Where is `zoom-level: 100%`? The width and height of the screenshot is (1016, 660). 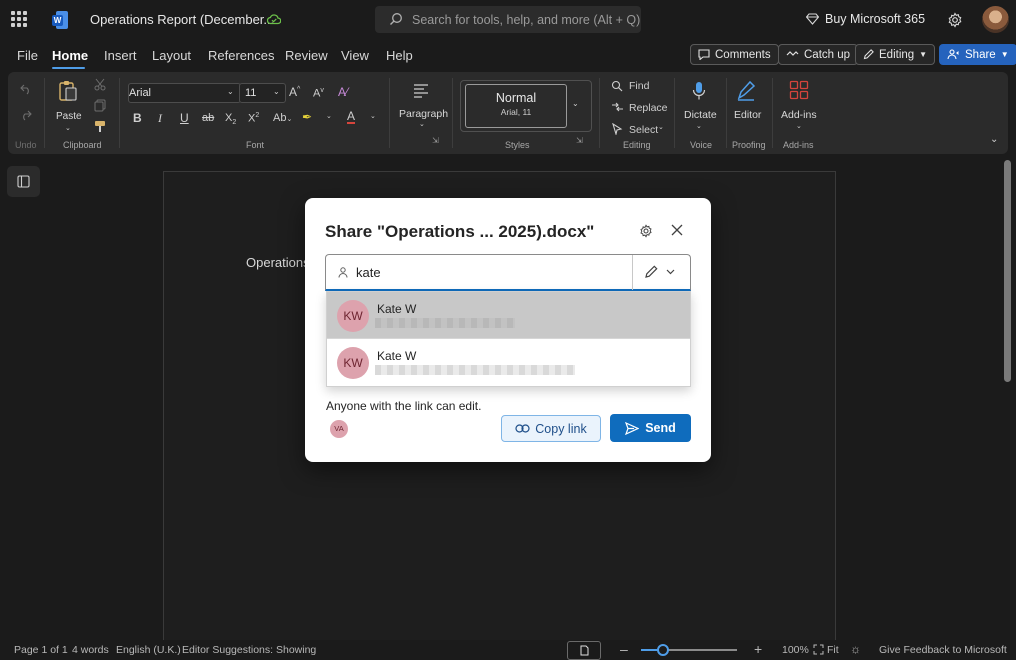 zoom-level: 100% is located at coordinates (795, 650).